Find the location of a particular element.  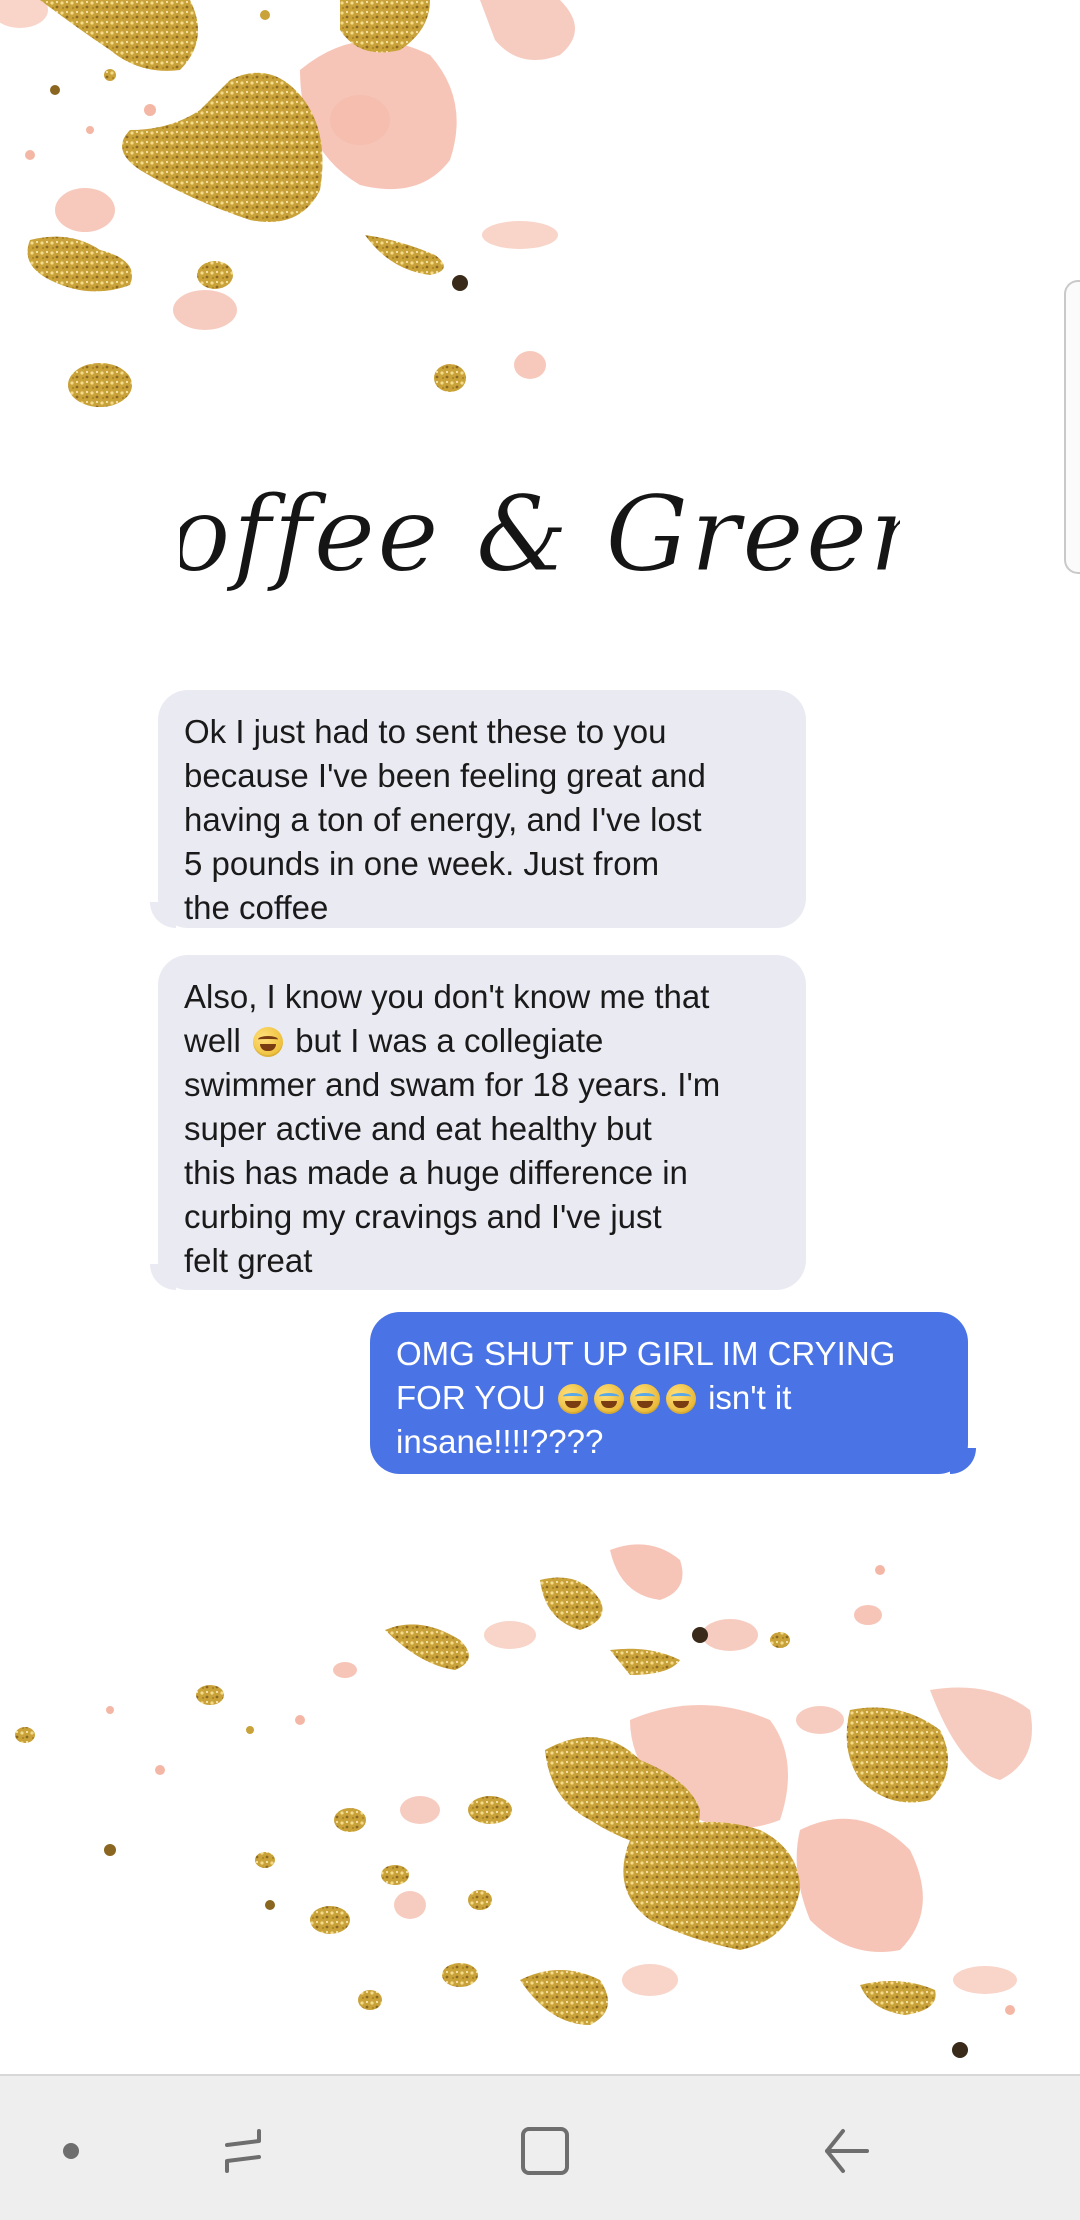

message-line: felt great is located at coordinates (248, 1260).